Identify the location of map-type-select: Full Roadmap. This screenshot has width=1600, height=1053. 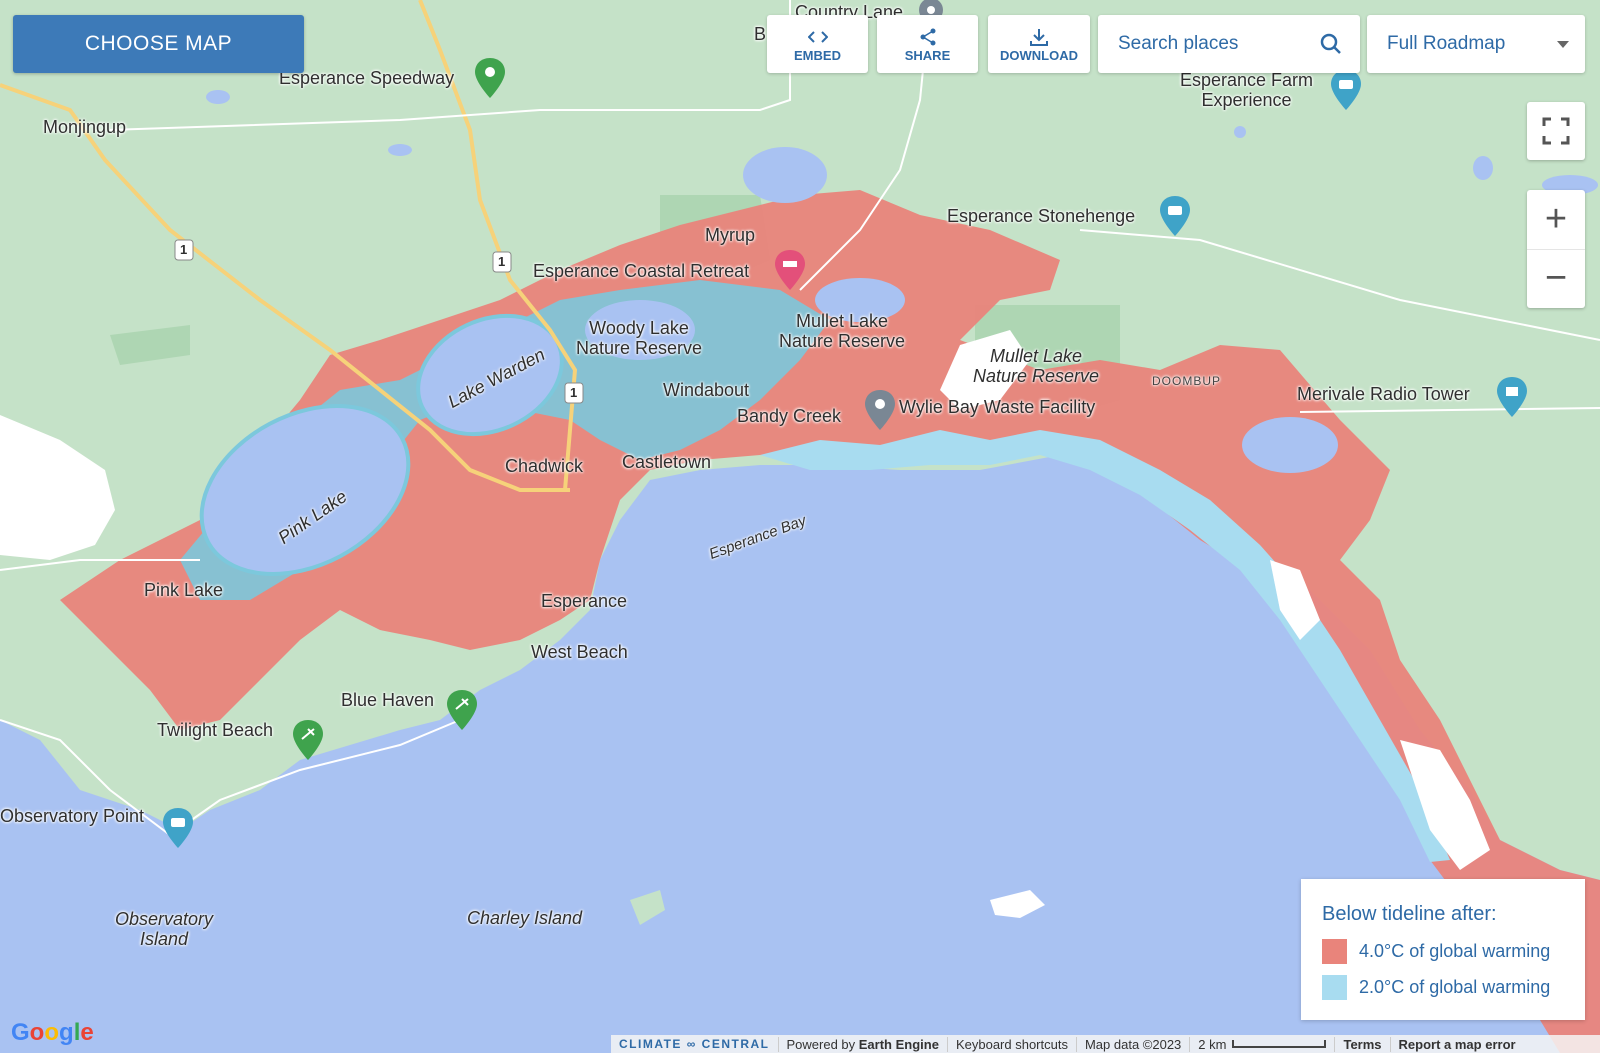
(1476, 44).